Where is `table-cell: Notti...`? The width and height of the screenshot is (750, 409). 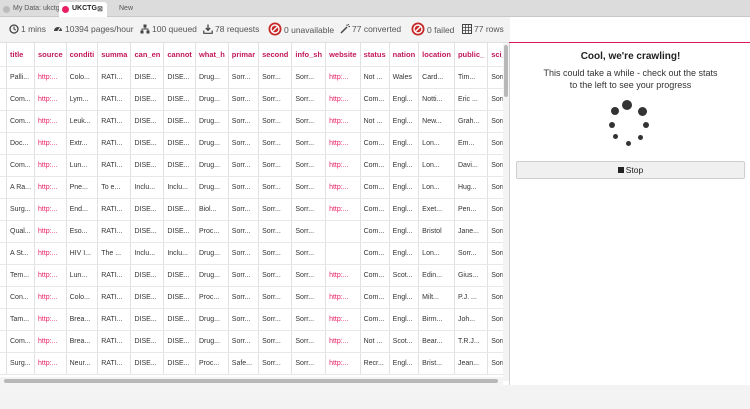
table-cell: Notti... is located at coordinates (436, 99).